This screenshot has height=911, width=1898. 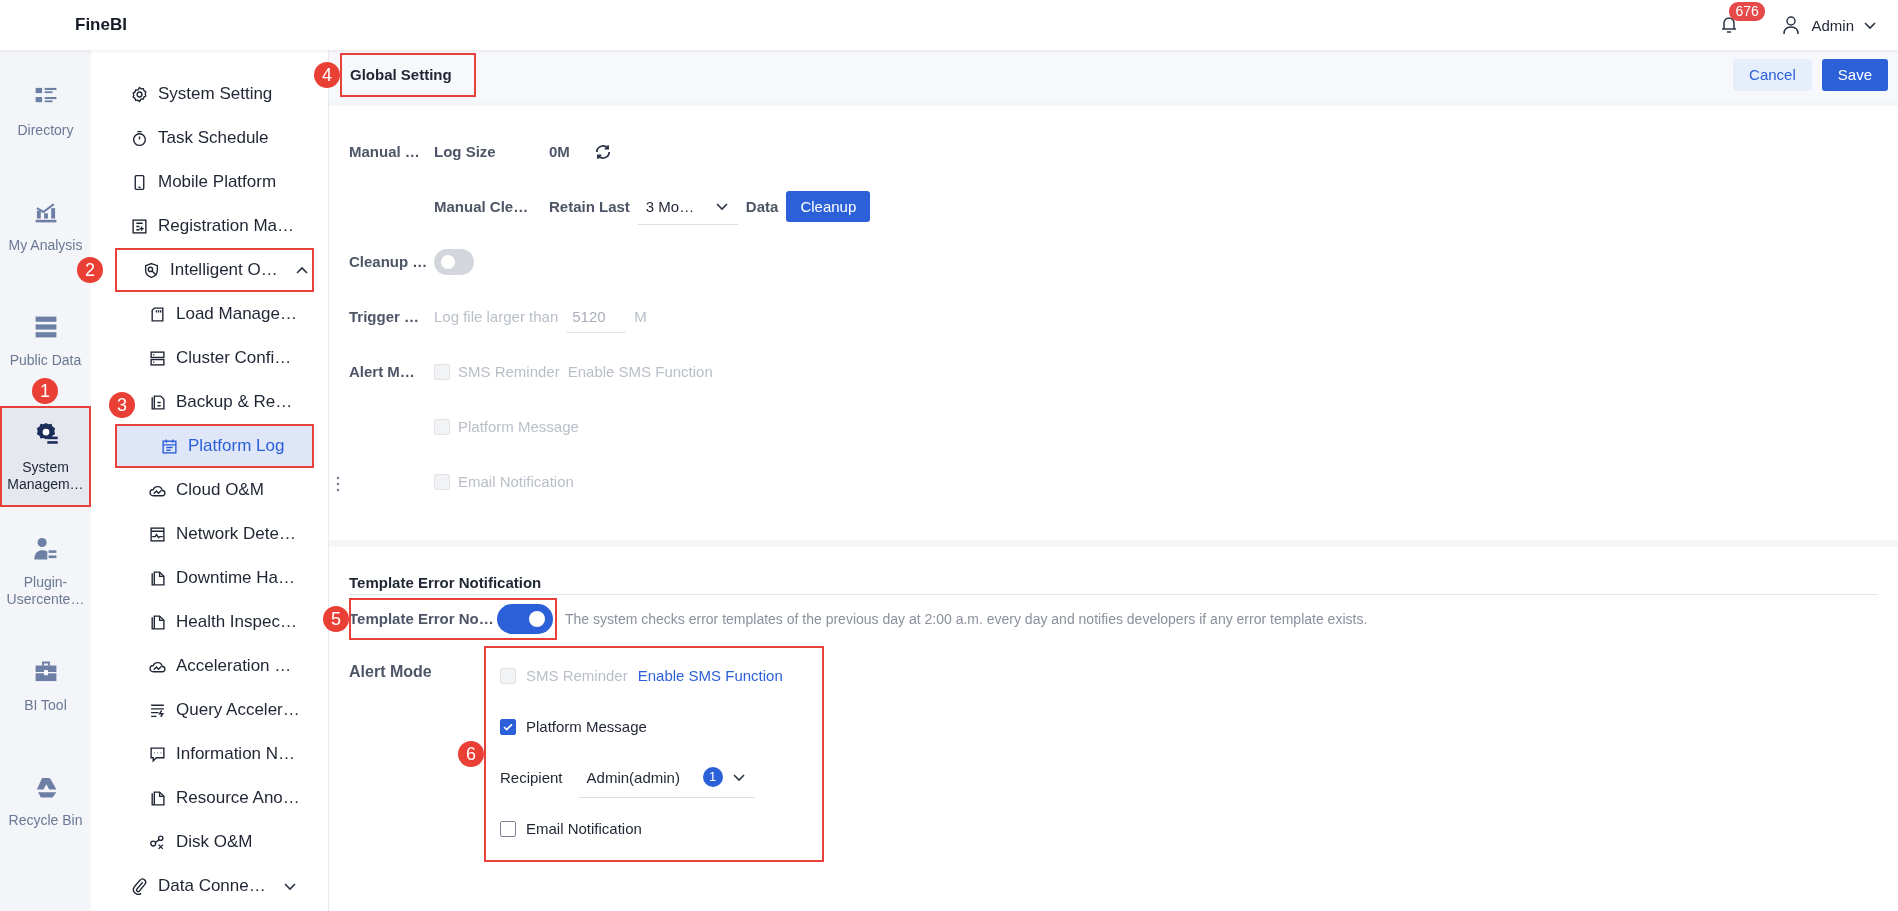 What do you see at coordinates (1747, 11) in the screenshot?
I see `notification-badge: 676` at bounding box center [1747, 11].